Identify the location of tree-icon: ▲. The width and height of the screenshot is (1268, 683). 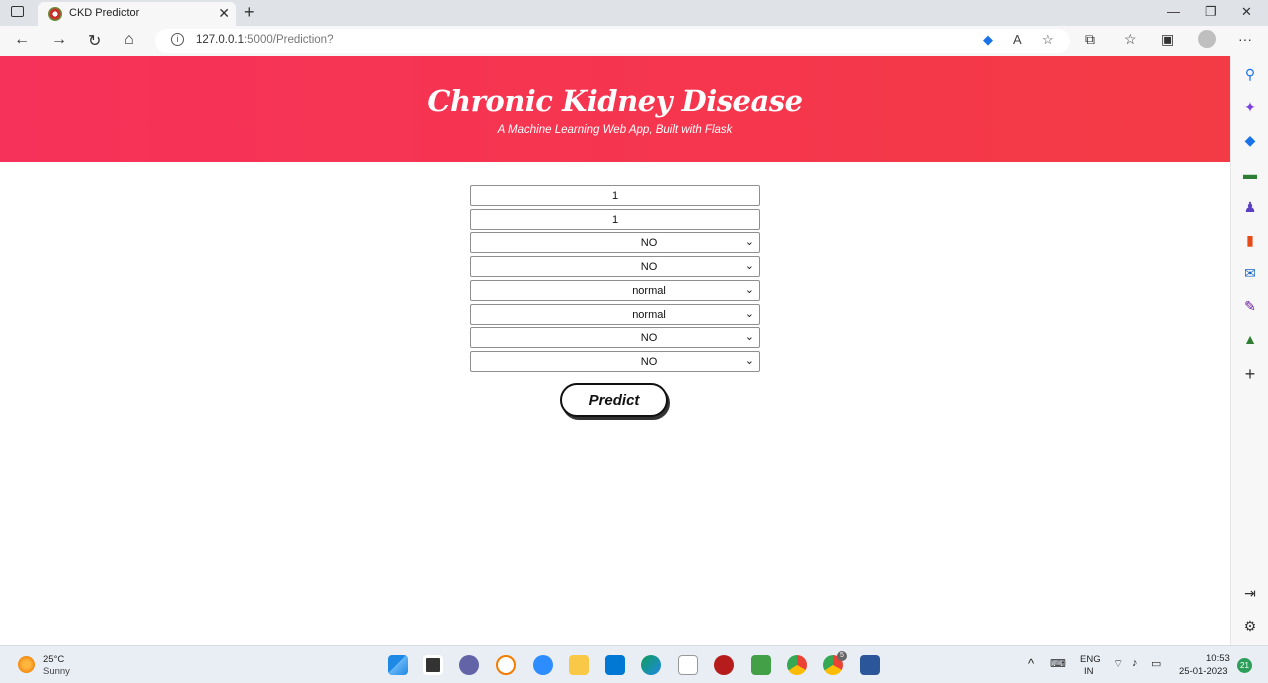
(1250, 339).